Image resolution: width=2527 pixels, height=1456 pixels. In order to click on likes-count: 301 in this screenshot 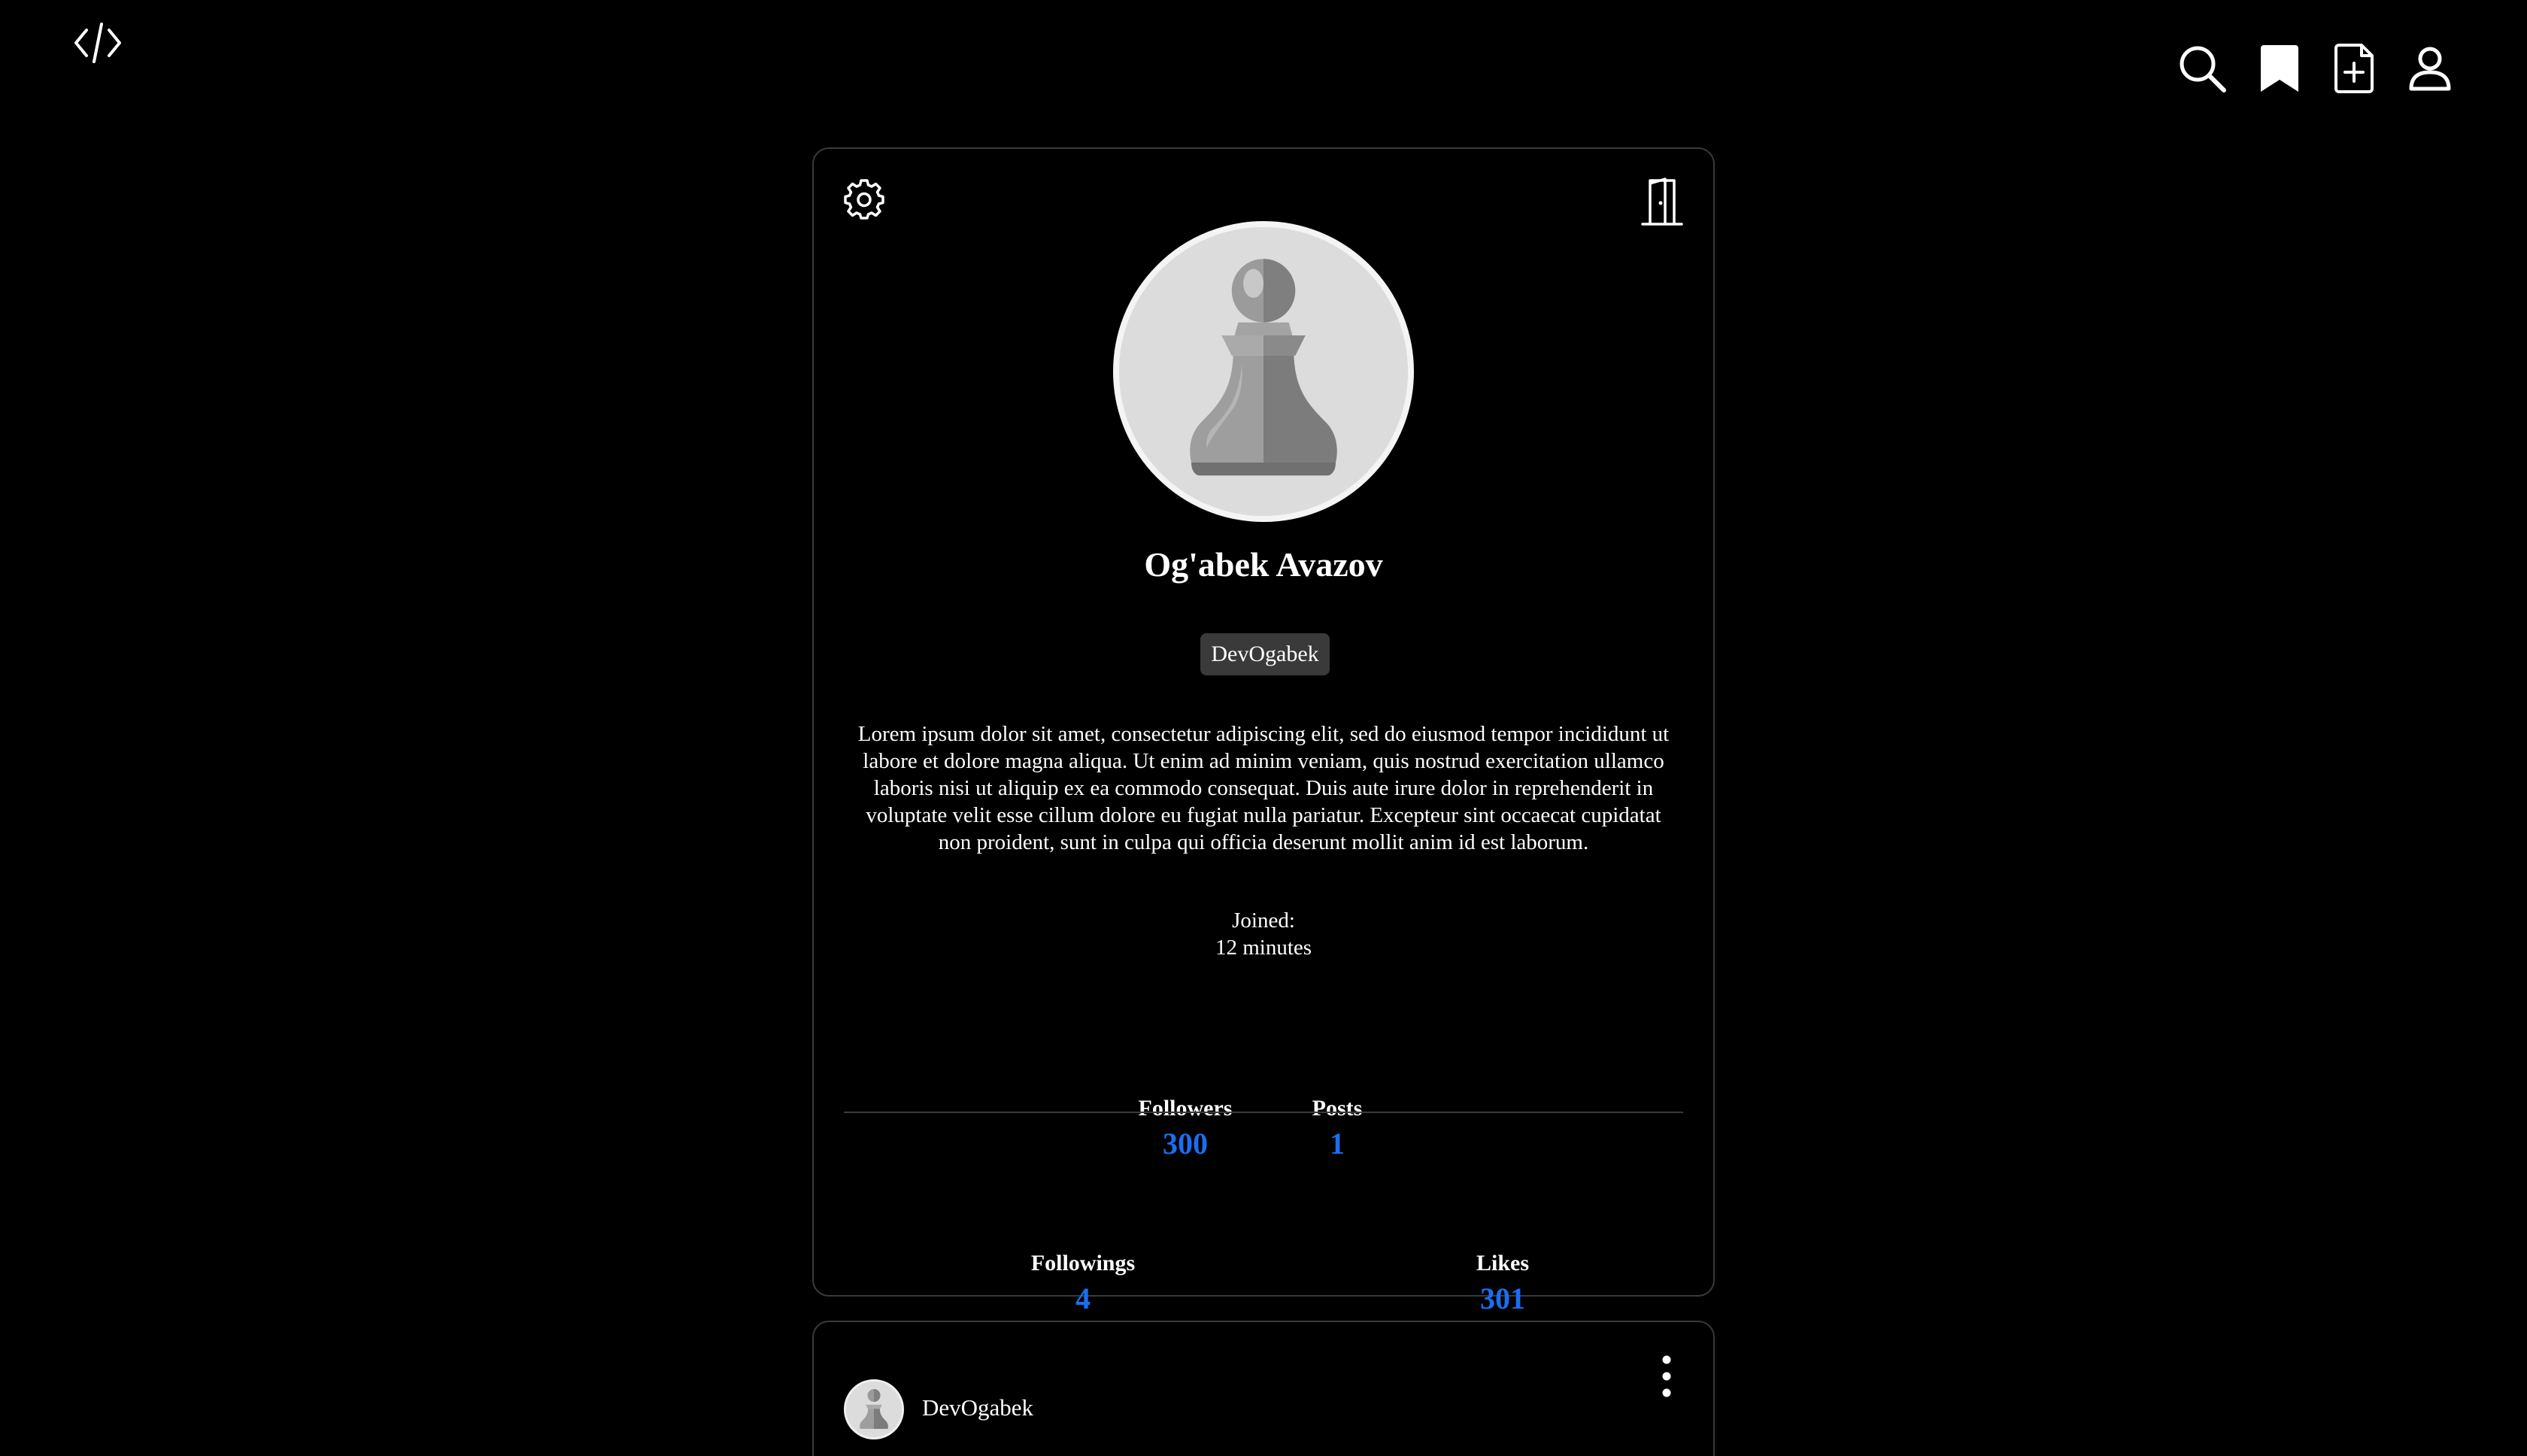, I will do `click(1502, 1298)`.